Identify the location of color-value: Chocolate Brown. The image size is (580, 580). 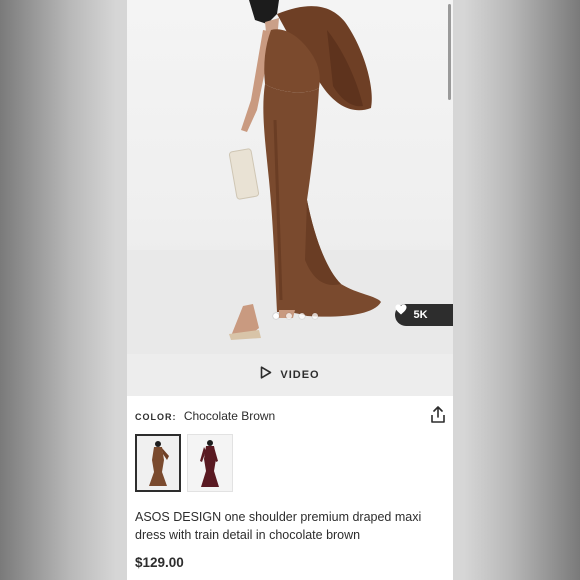
(229, 416).